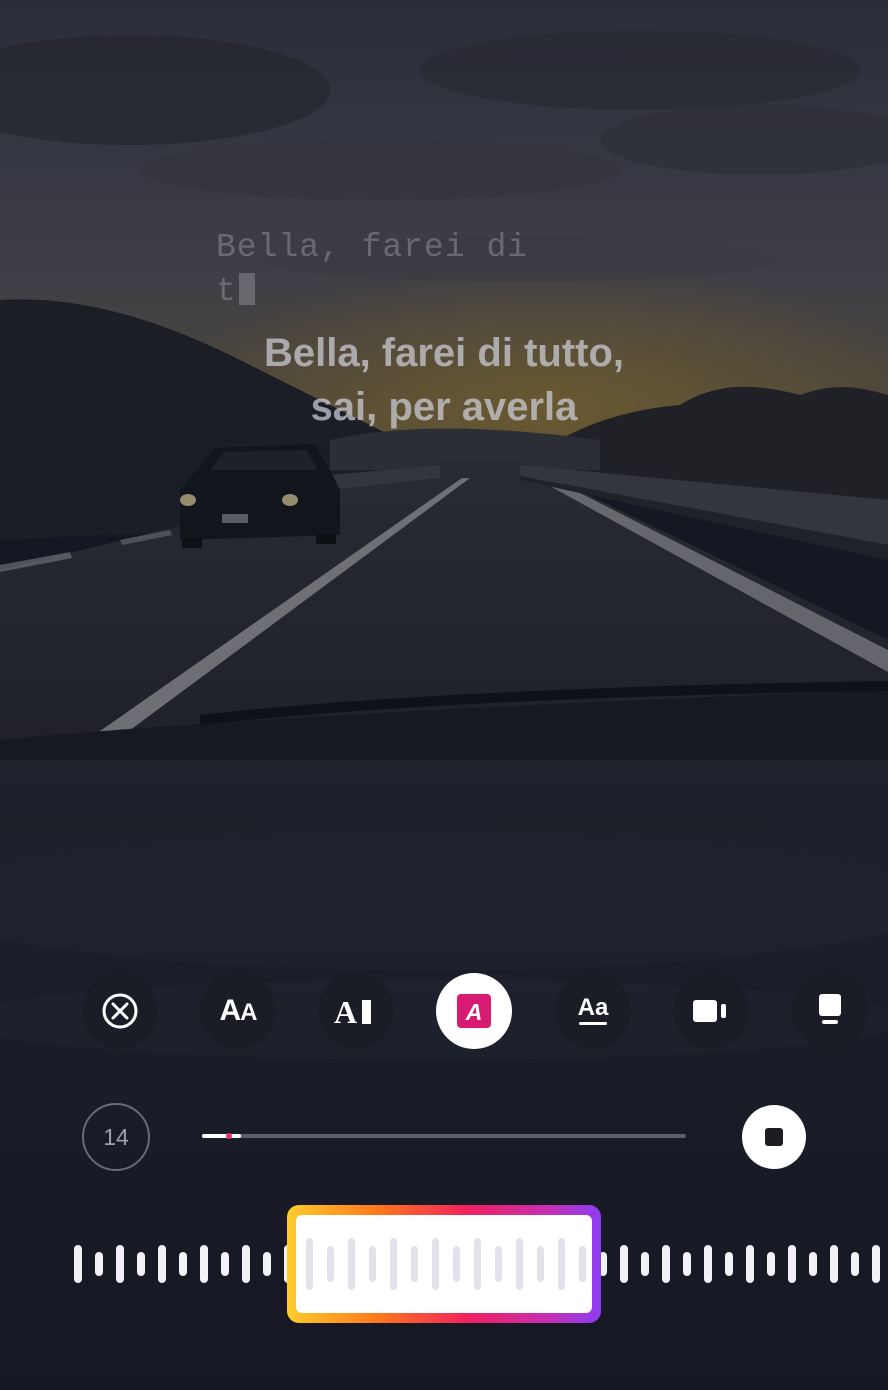  I want to click on highlight-style-button: A, so click(474, 1011).